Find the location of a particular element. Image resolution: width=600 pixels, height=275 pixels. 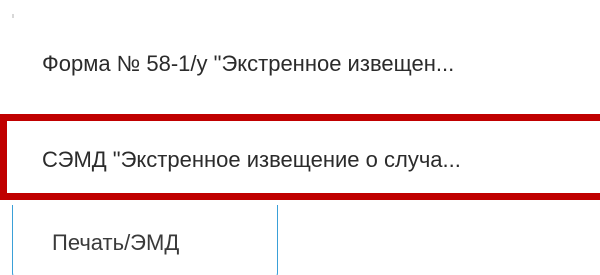

print-emd-button: Печать/ЭМД is located at coordinates (145, 240).